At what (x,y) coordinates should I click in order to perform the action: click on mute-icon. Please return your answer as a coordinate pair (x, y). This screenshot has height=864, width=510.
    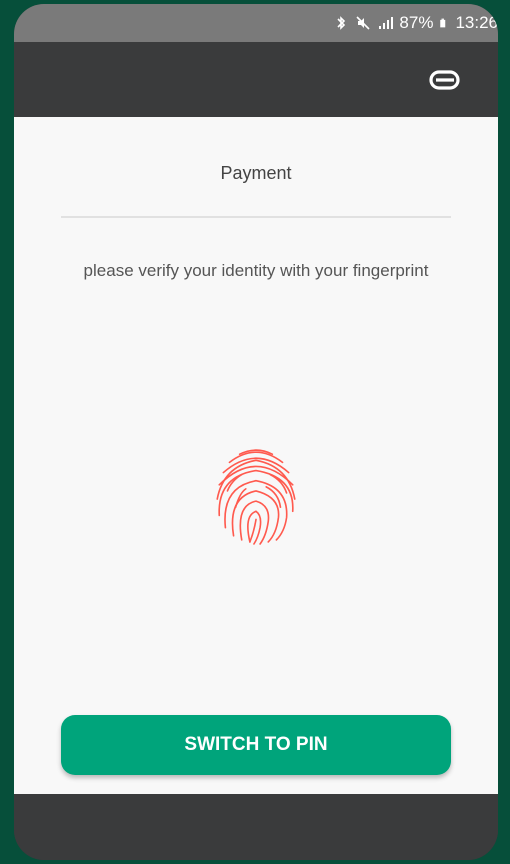
    Looking at the image, I should click on (363, 23).